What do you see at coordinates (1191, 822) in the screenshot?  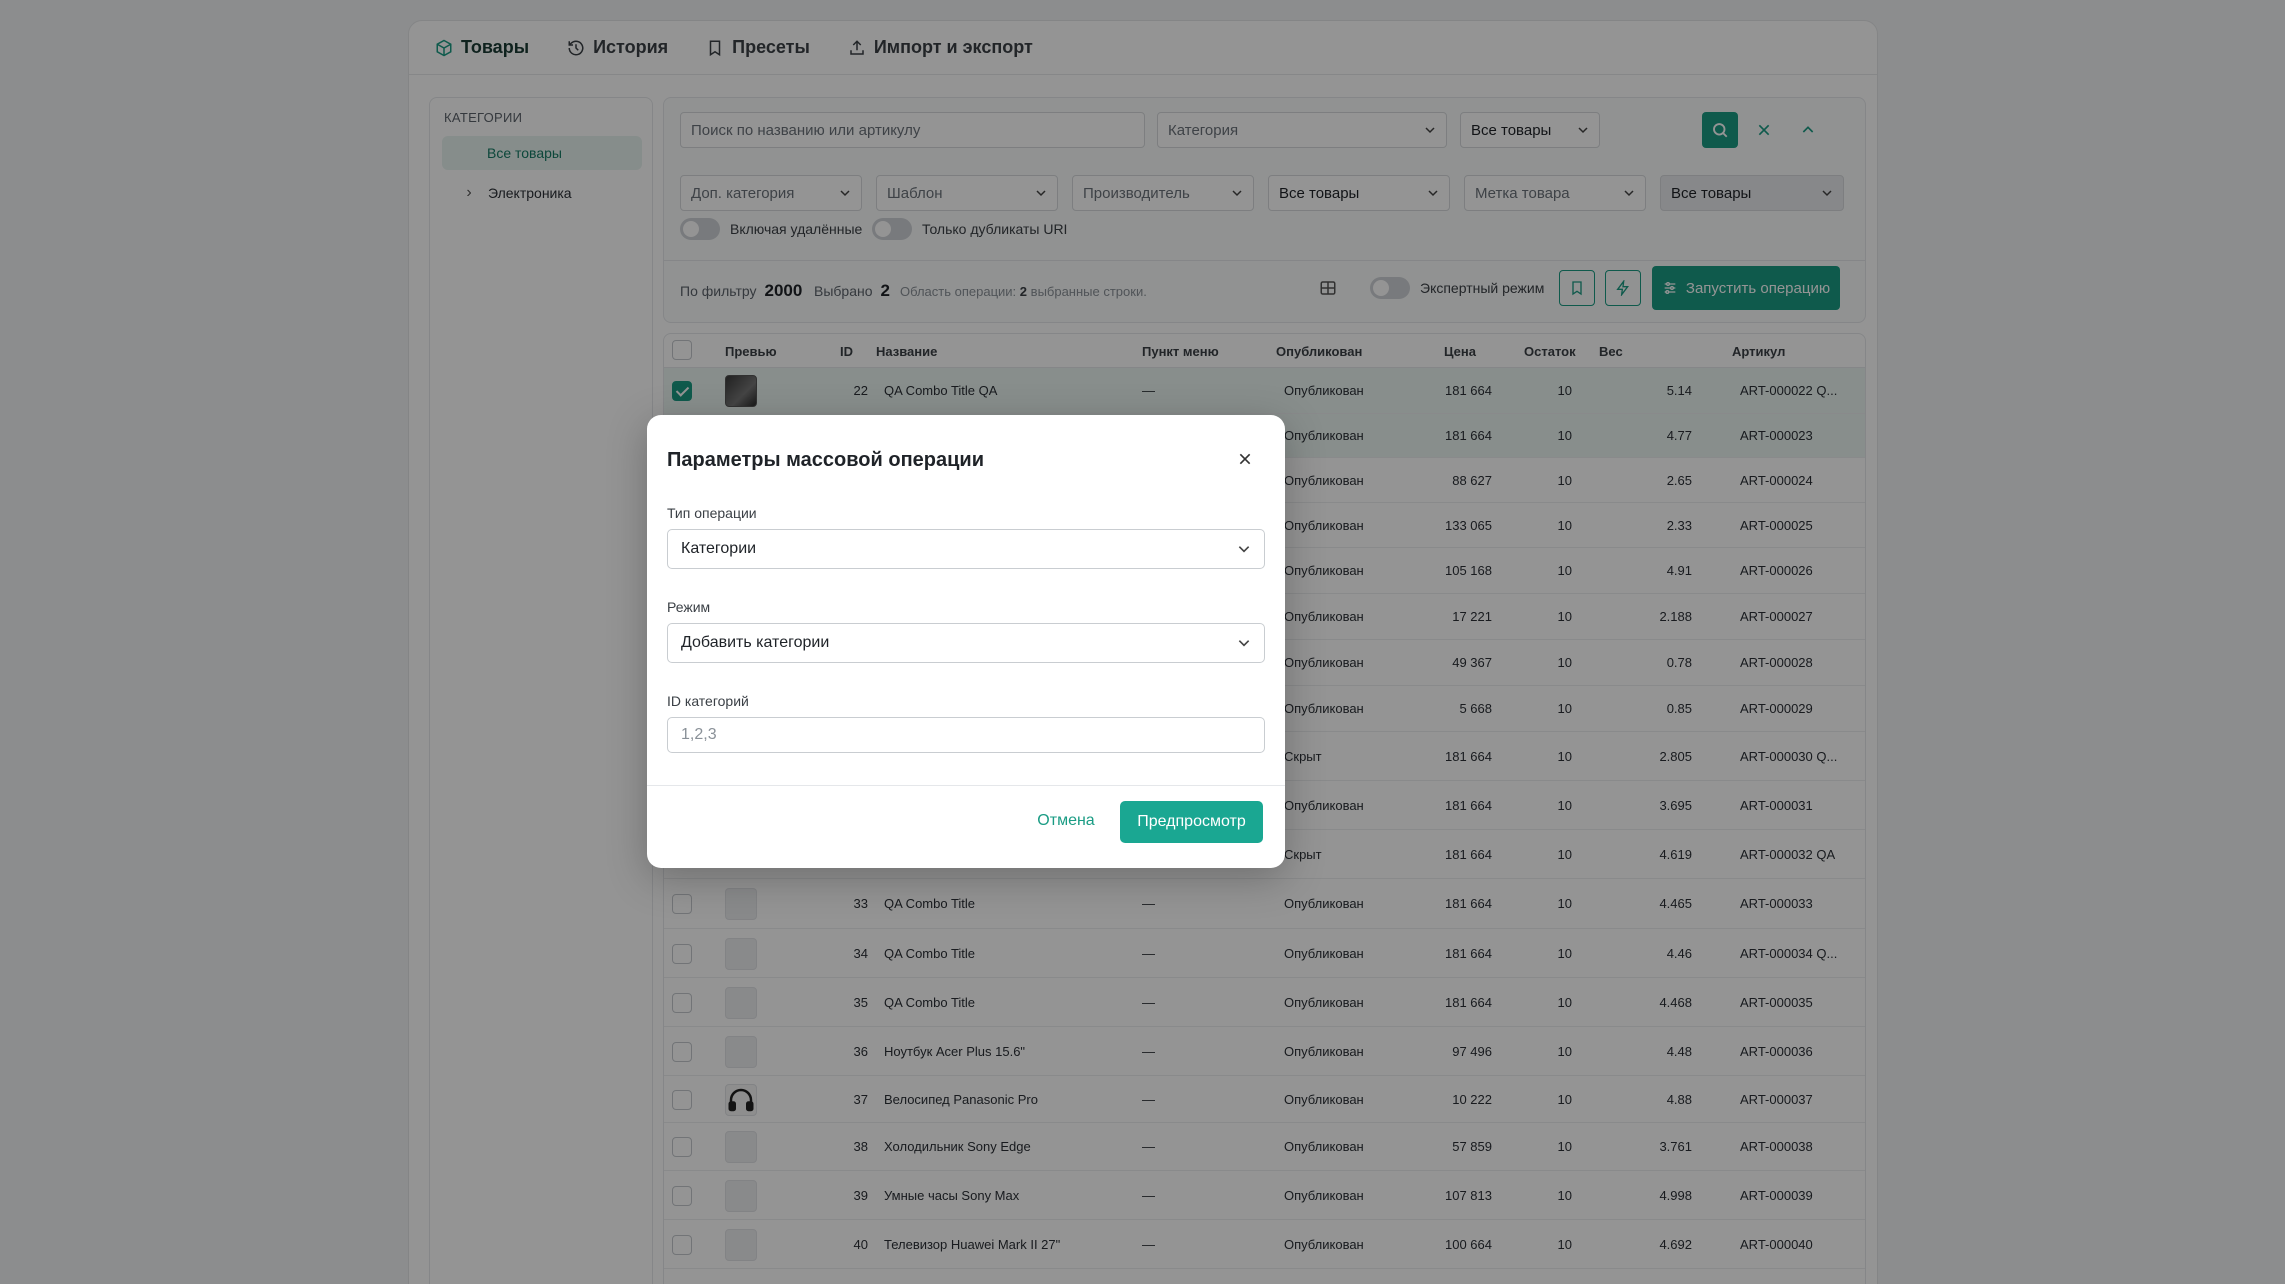 I see `preview-button: Предпросмотр` at bounding box center [1191, 822].